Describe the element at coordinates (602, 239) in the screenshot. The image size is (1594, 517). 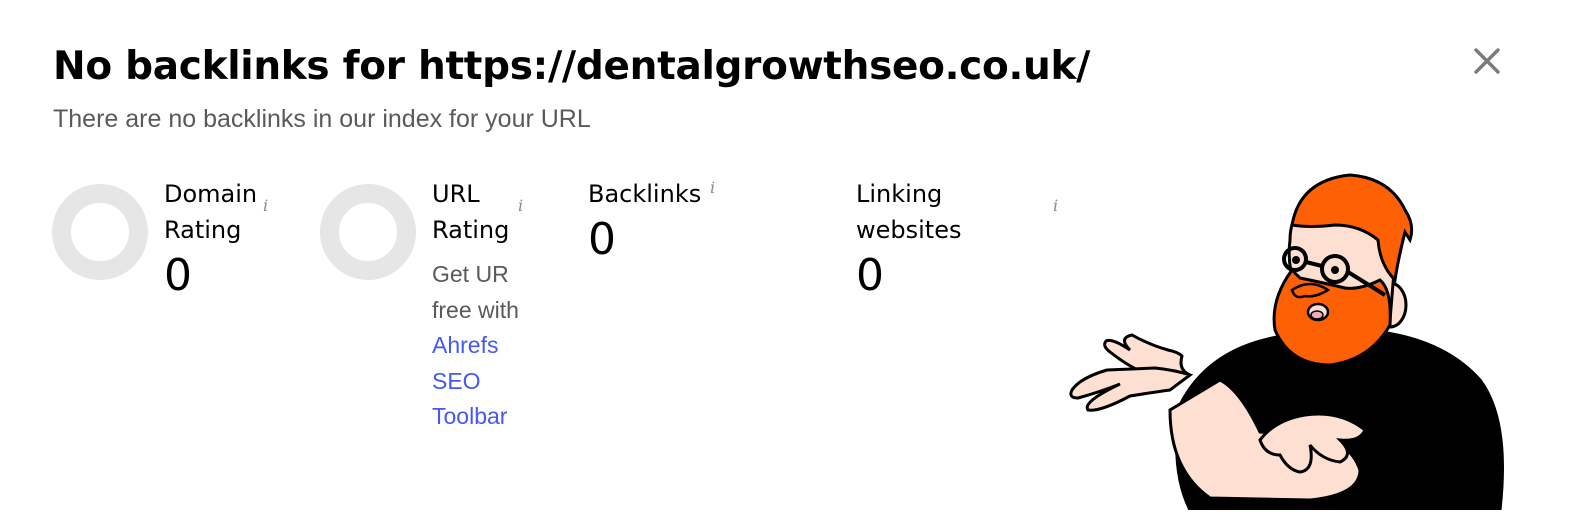
I see `backlinks-value: 0` at that location.